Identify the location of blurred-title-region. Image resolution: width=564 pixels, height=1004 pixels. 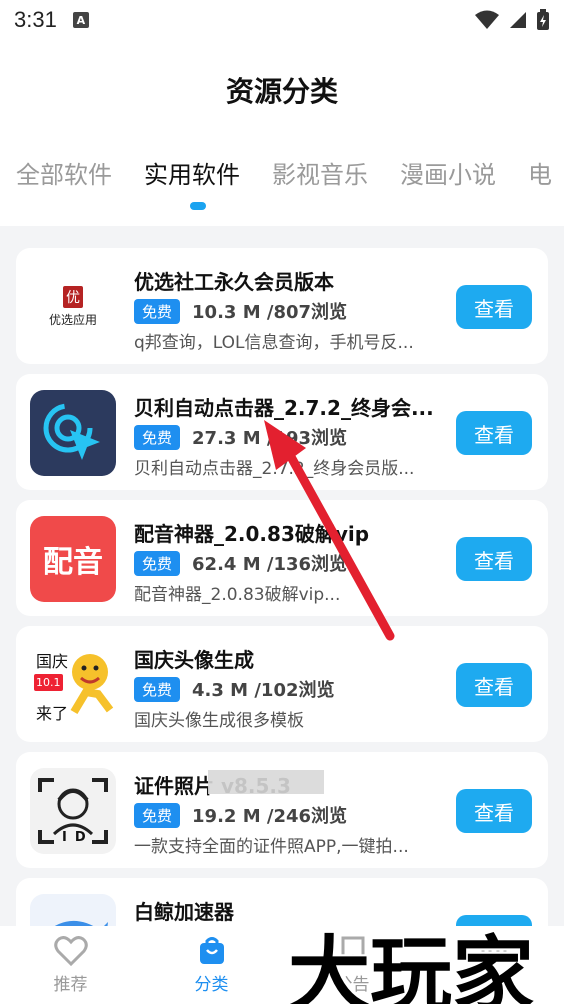
(266, 782).